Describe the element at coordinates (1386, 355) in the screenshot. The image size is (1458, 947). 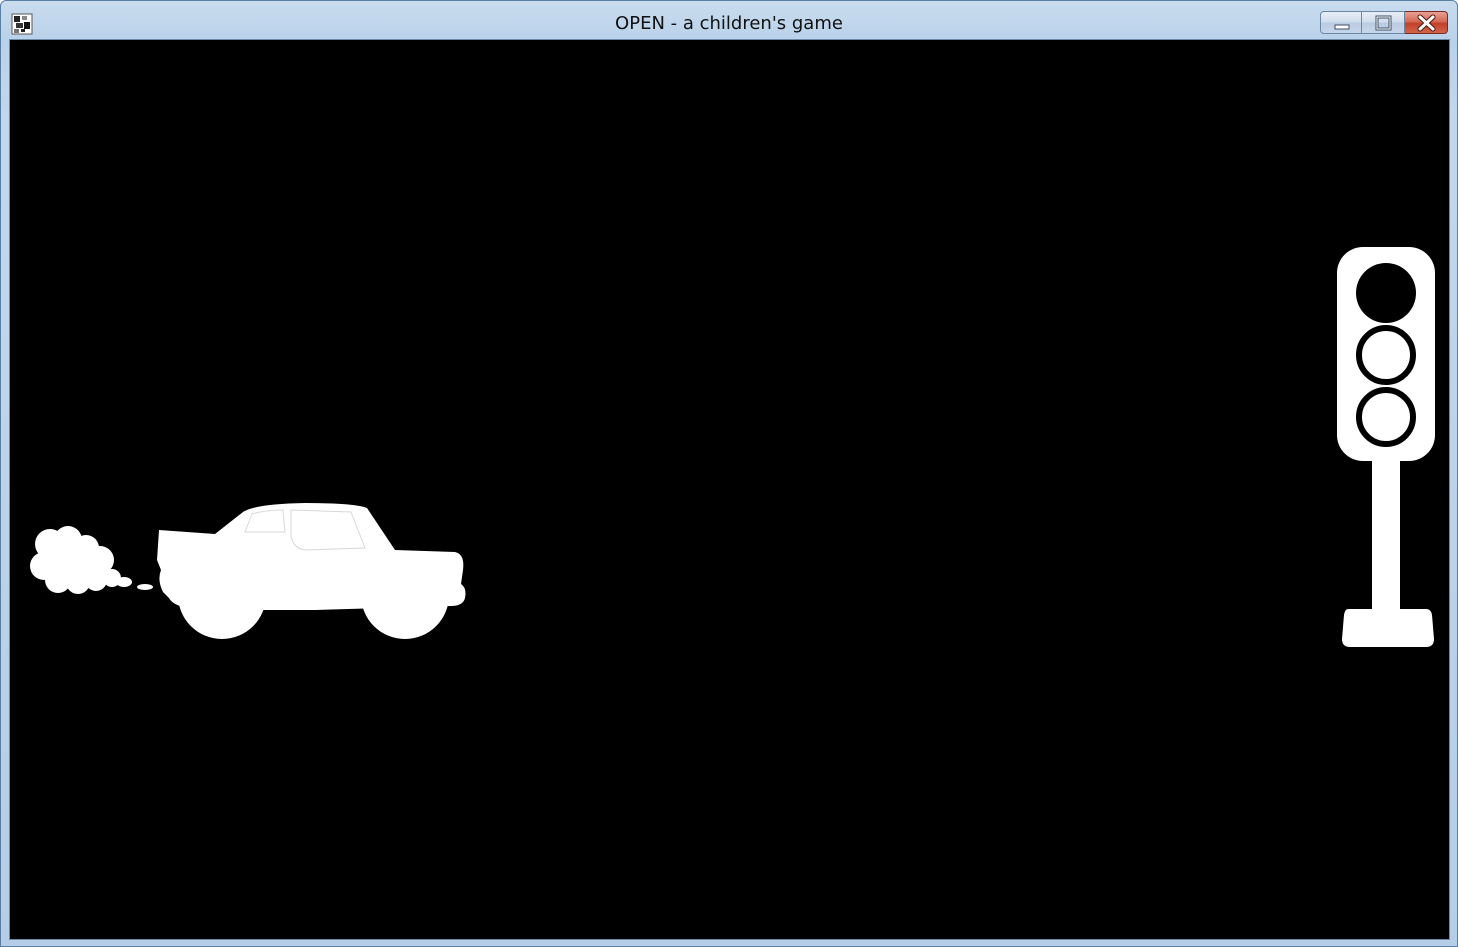
I see `middle-lamp` at that location.